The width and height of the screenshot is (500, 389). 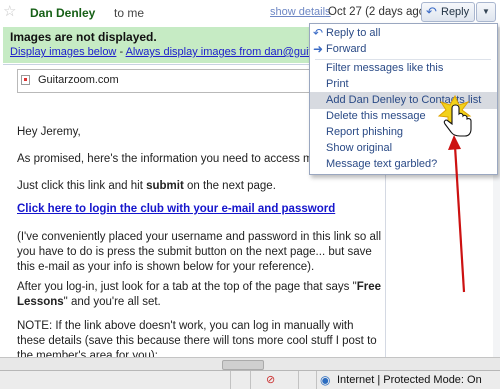 I want to click on status-bar: ⊘ ◉ Internet | Protected Mode: On, so click(x=250, y=379).